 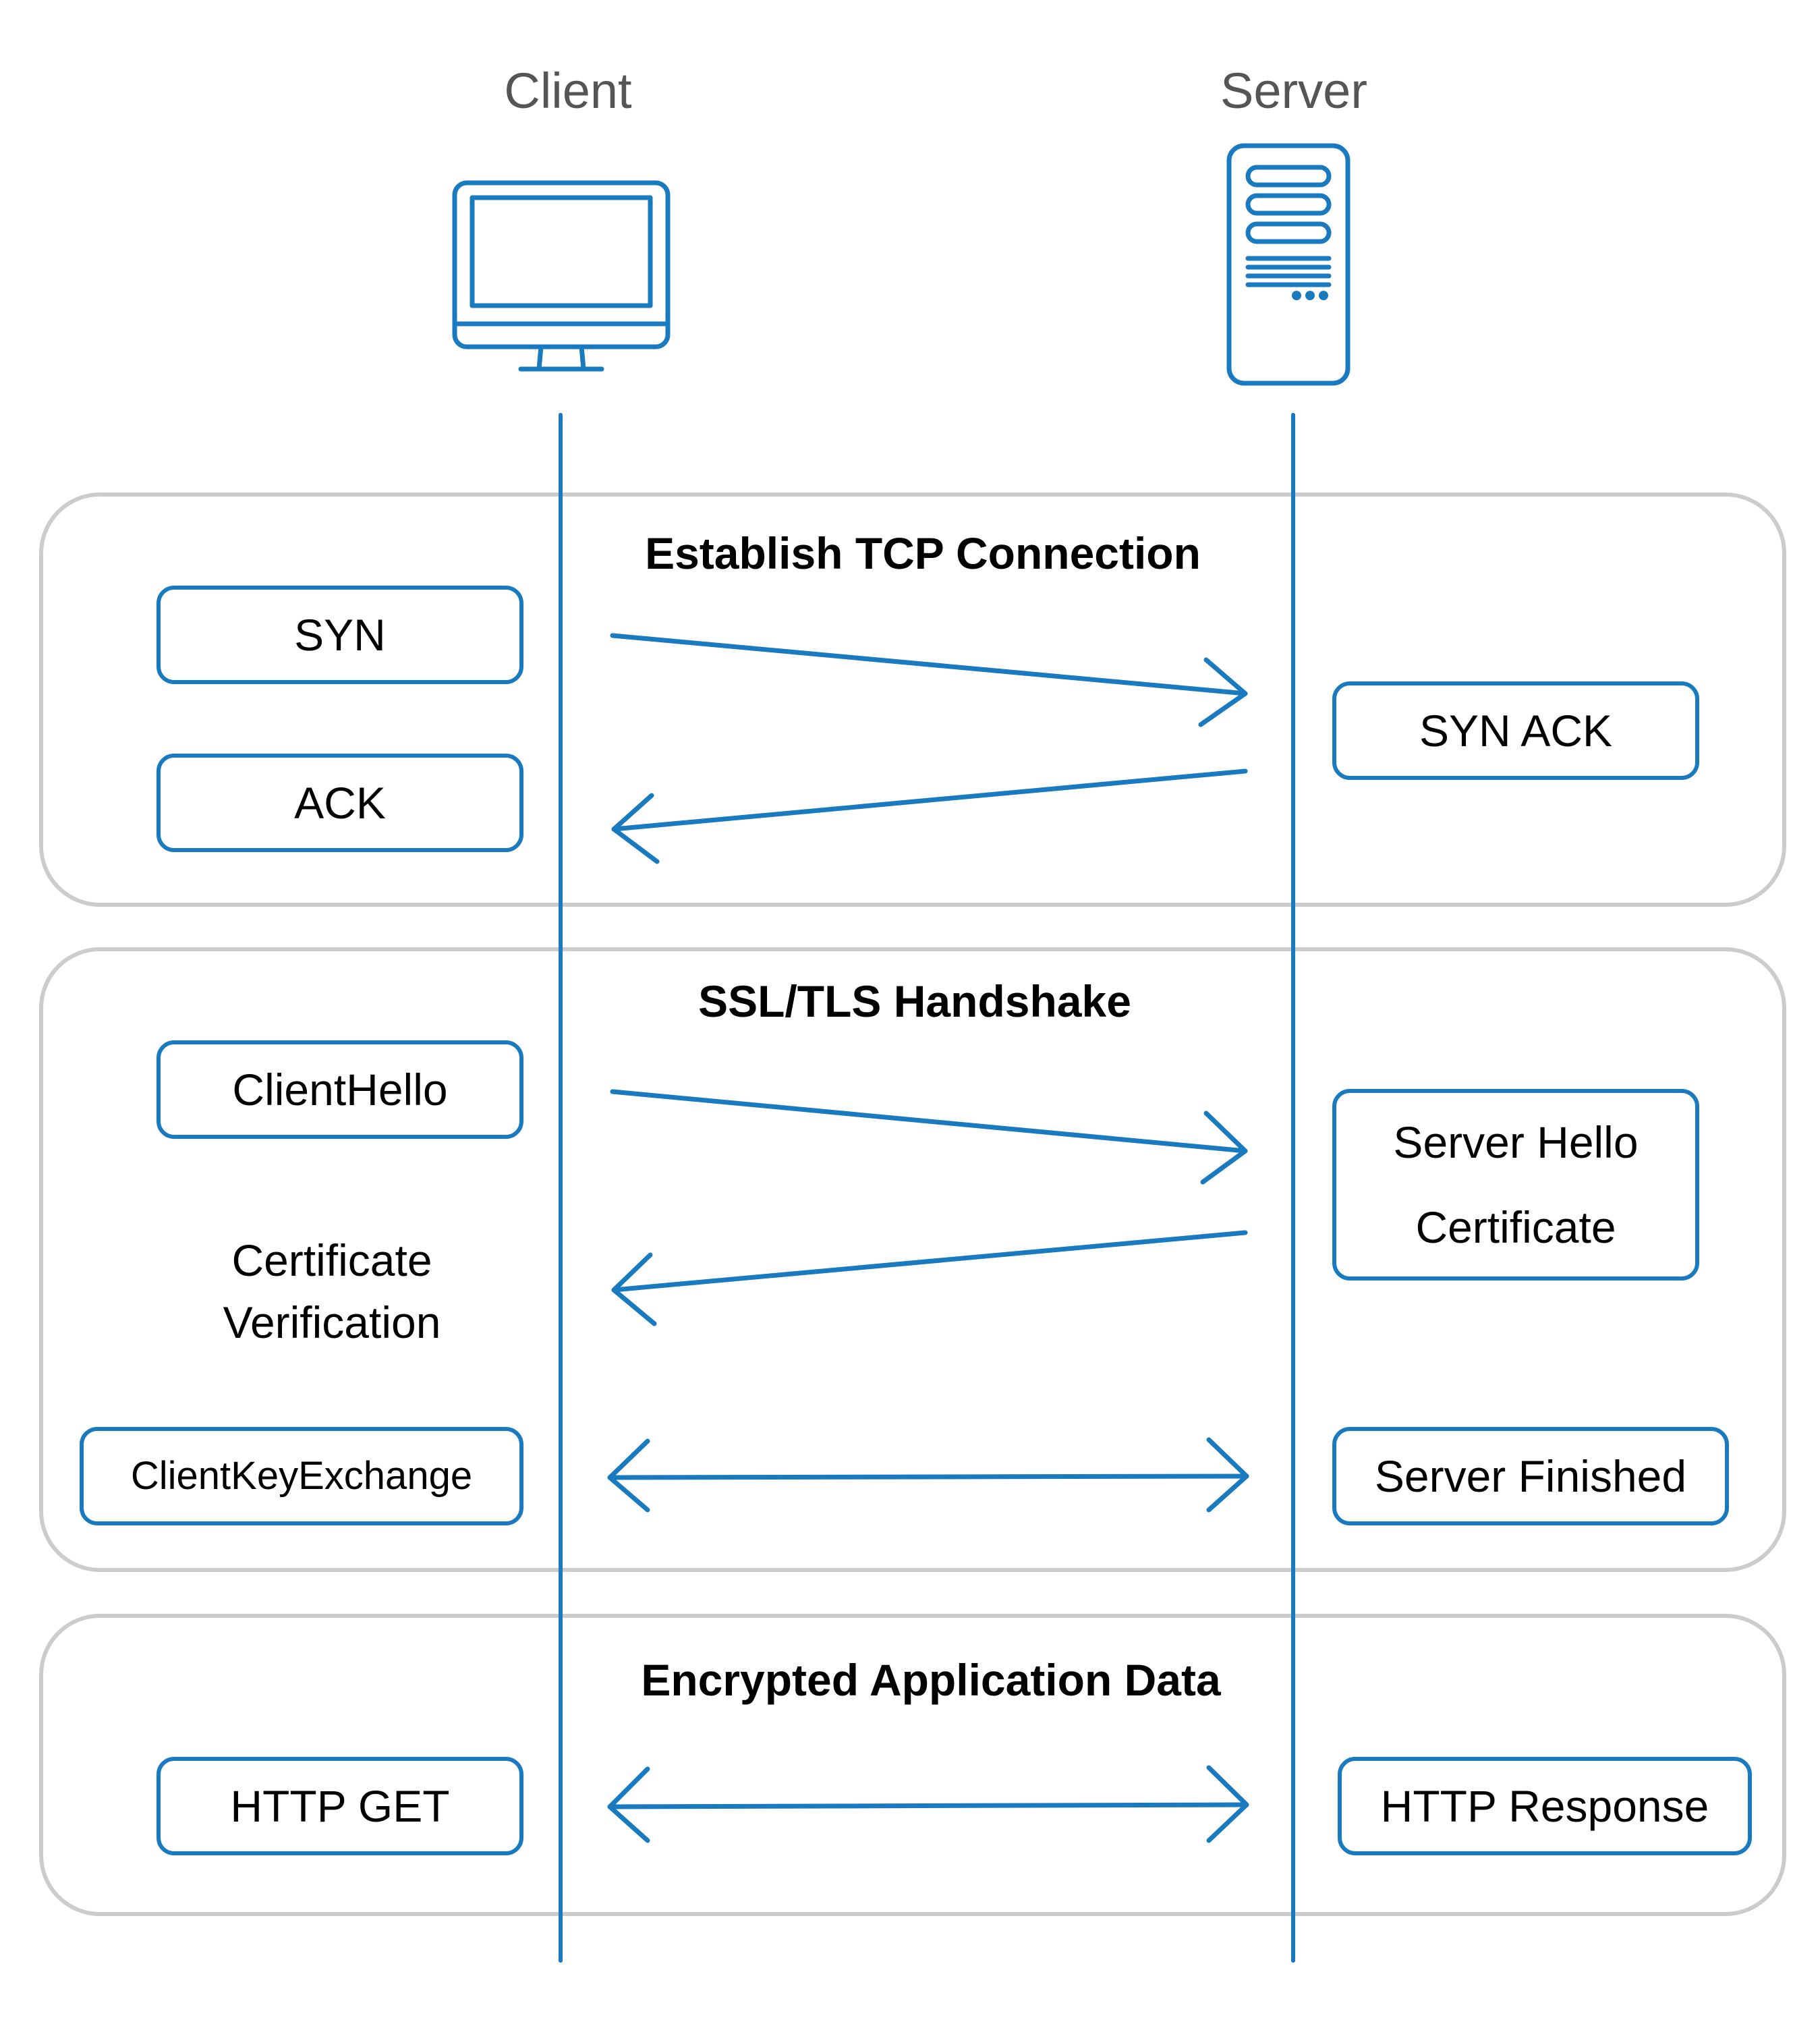 I want to click on note-line-1: Certificate, so click(x=331, y=1260).